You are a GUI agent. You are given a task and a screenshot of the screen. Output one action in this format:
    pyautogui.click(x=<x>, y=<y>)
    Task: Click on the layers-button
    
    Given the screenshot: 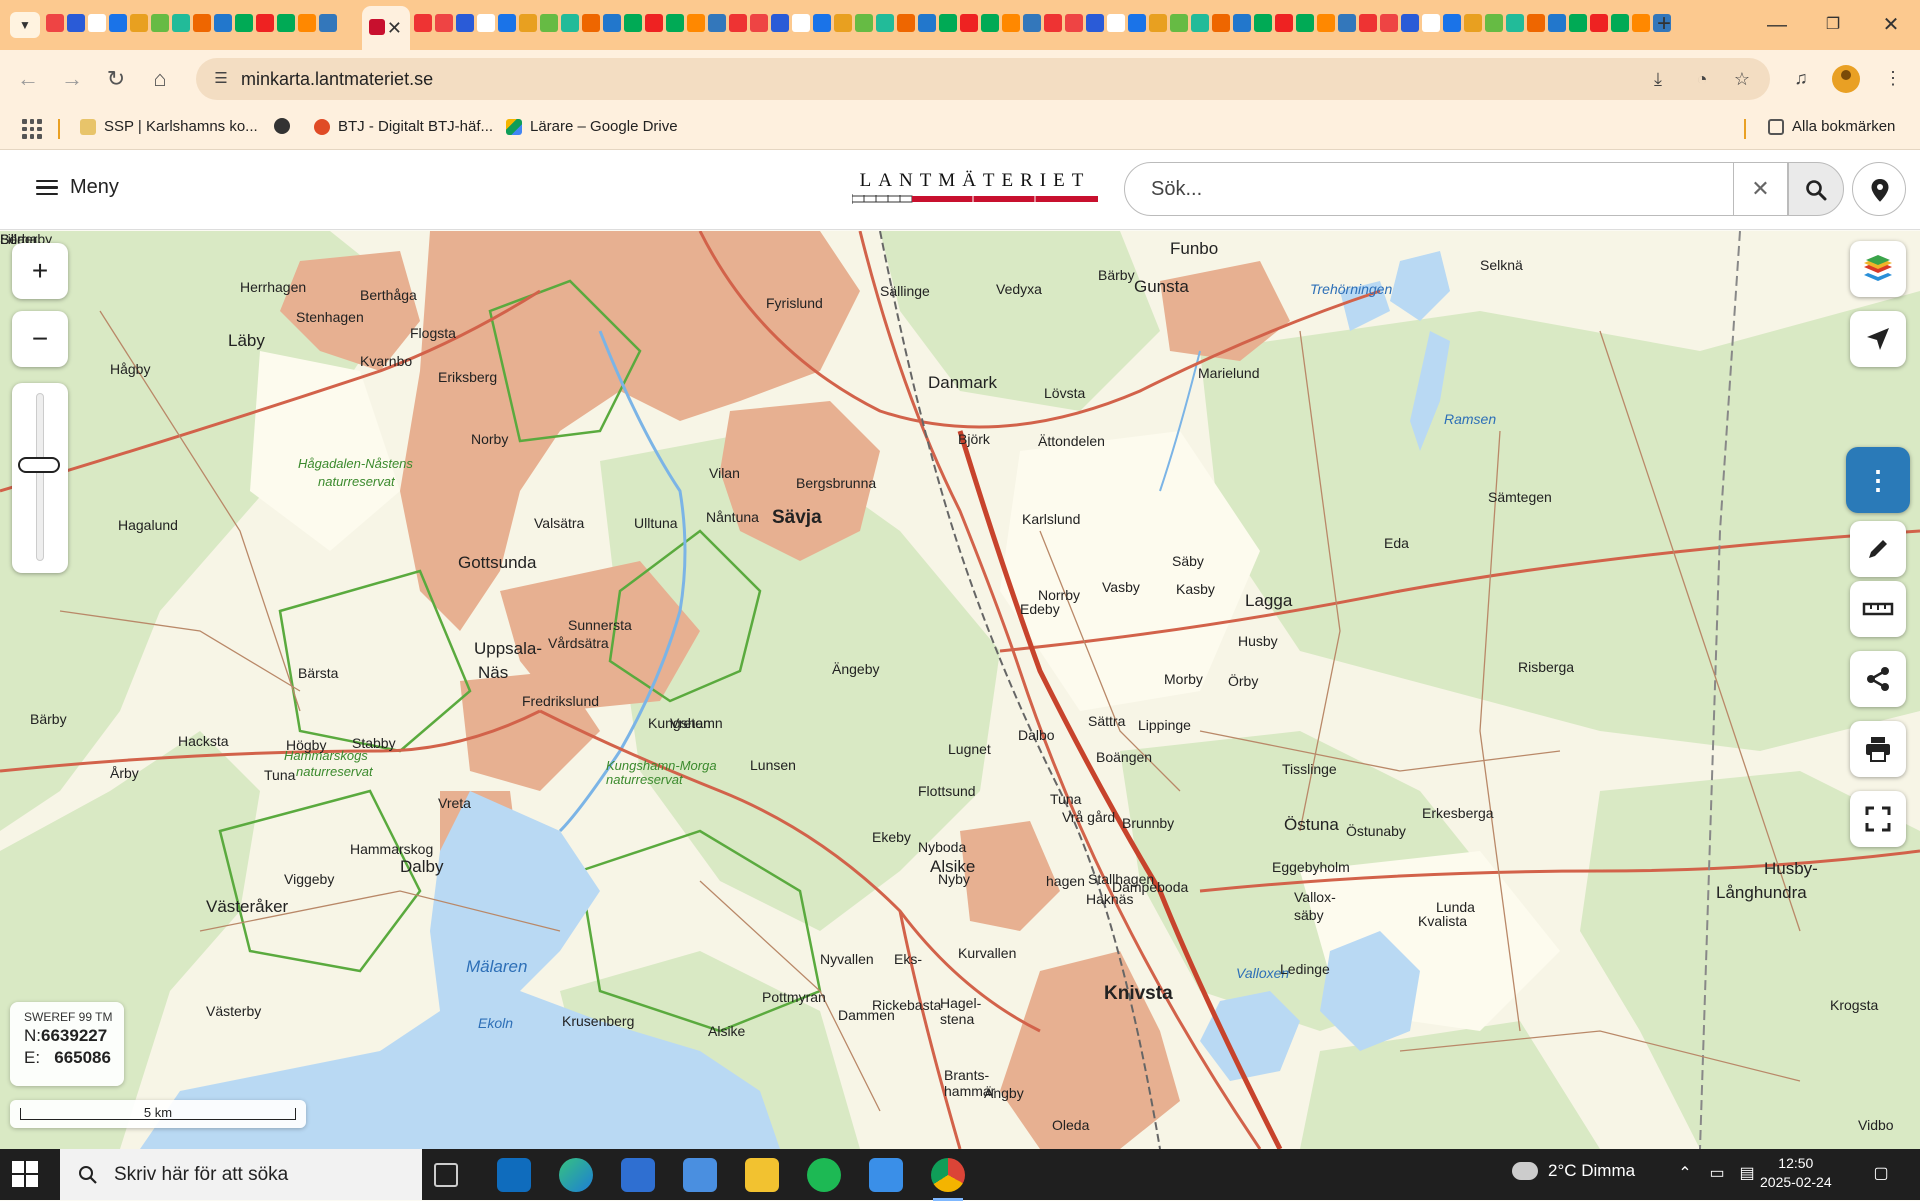 What is the action you would take?
    pyautogui.click(x=1878, y=269)
    